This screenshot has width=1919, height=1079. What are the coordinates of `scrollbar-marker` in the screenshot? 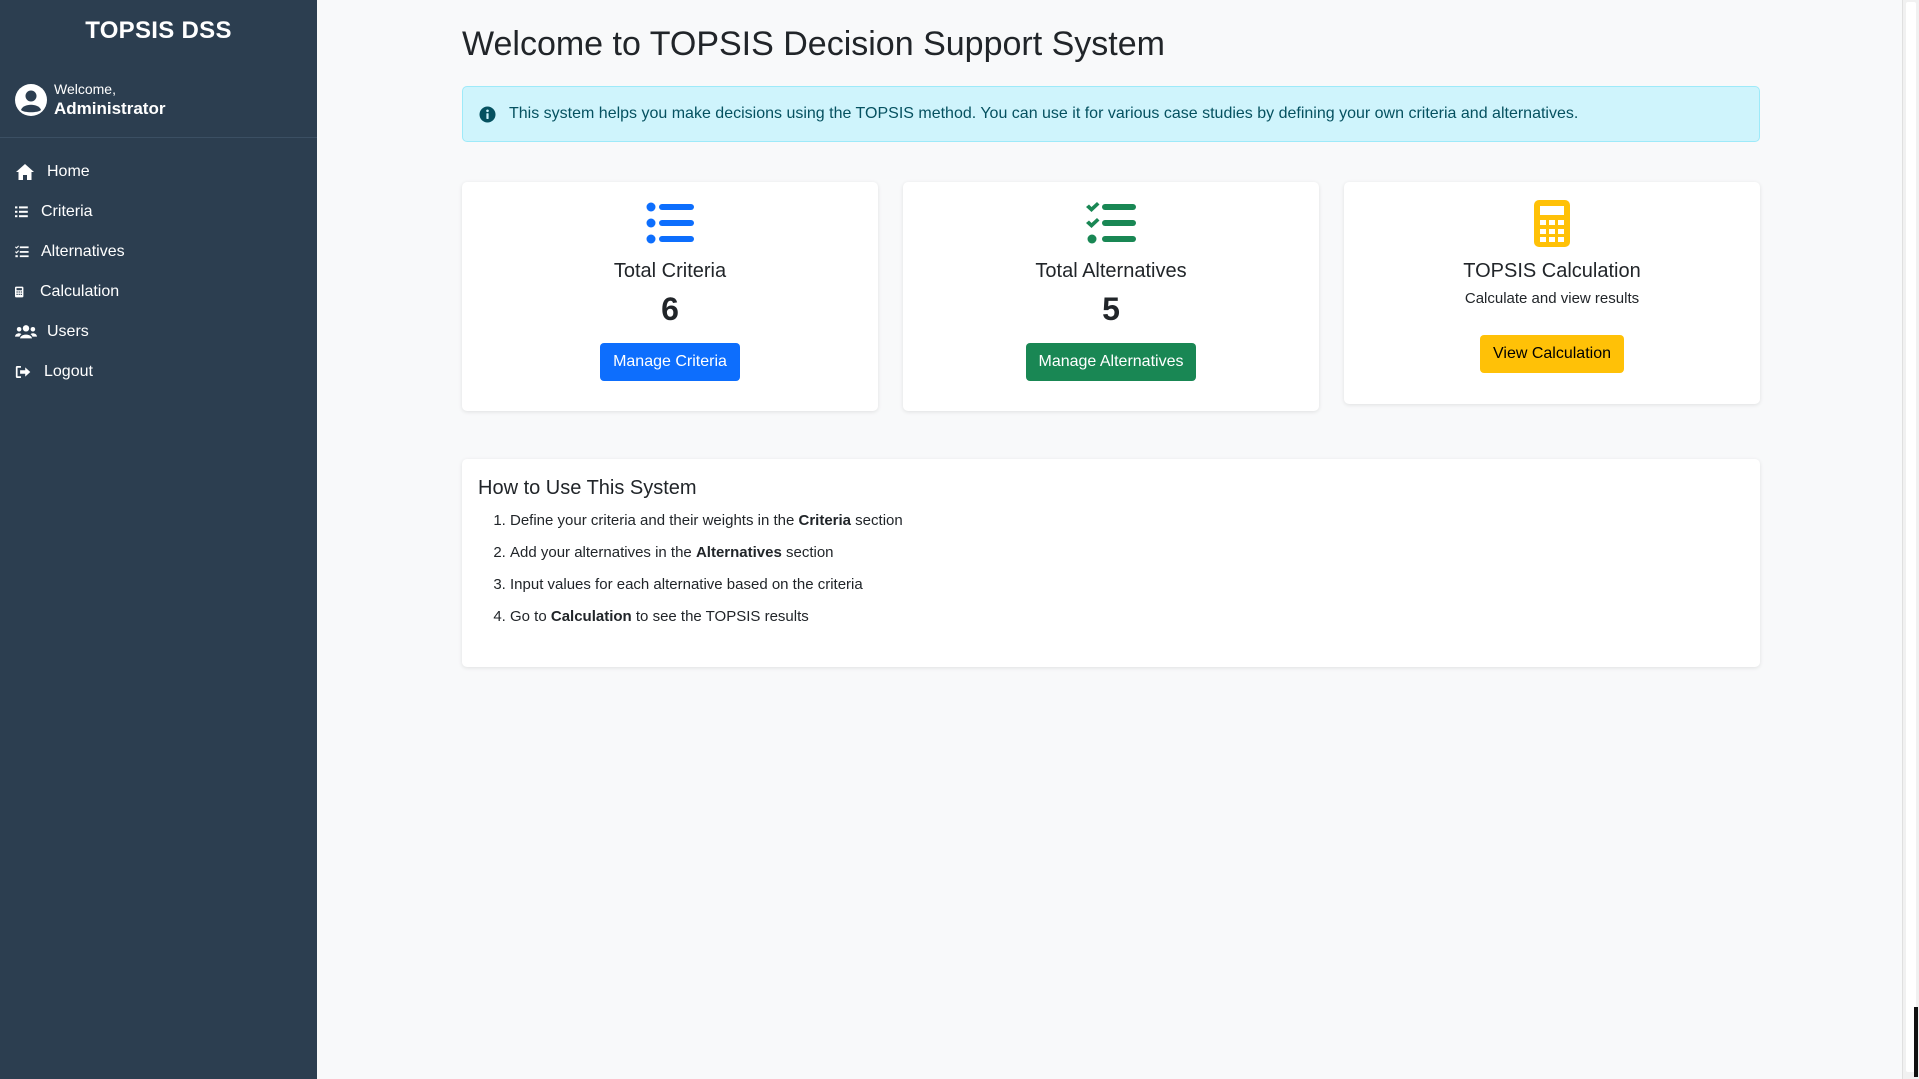 It's located at (1916, 1042).